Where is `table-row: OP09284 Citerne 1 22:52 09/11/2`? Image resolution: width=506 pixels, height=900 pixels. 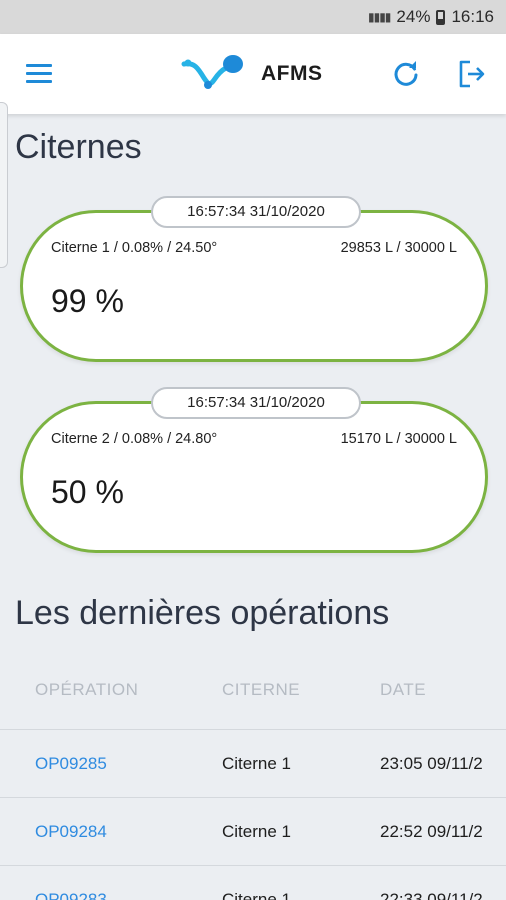 table-row: OP09284 Citerne 1 22:52 09/11/2 is located at coordinates (253, 830).